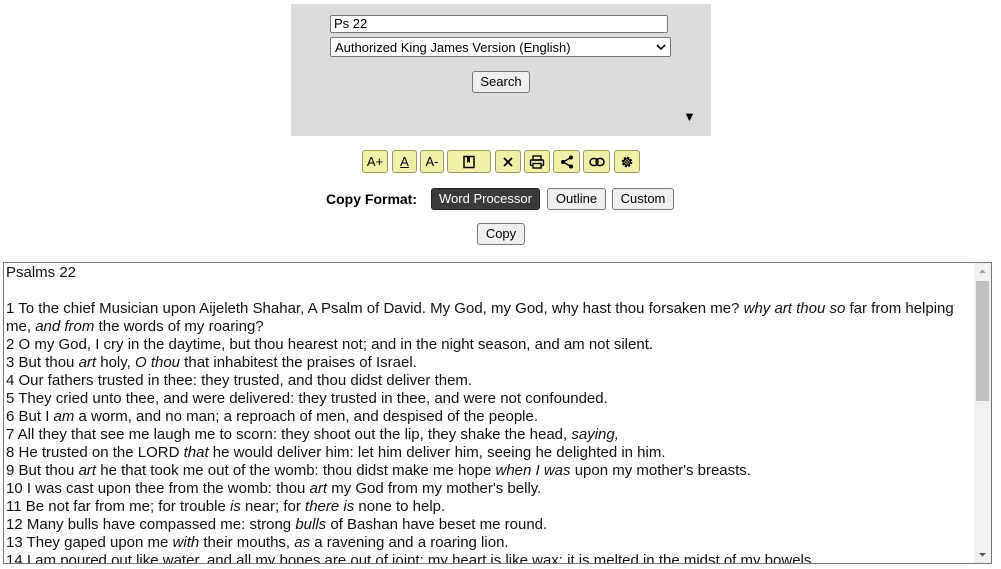 This screenshot has width=1001, height=569. Describe the element at coordinates (196, 452) in the screenshot. I see `verse-italic-text: that` at that location.